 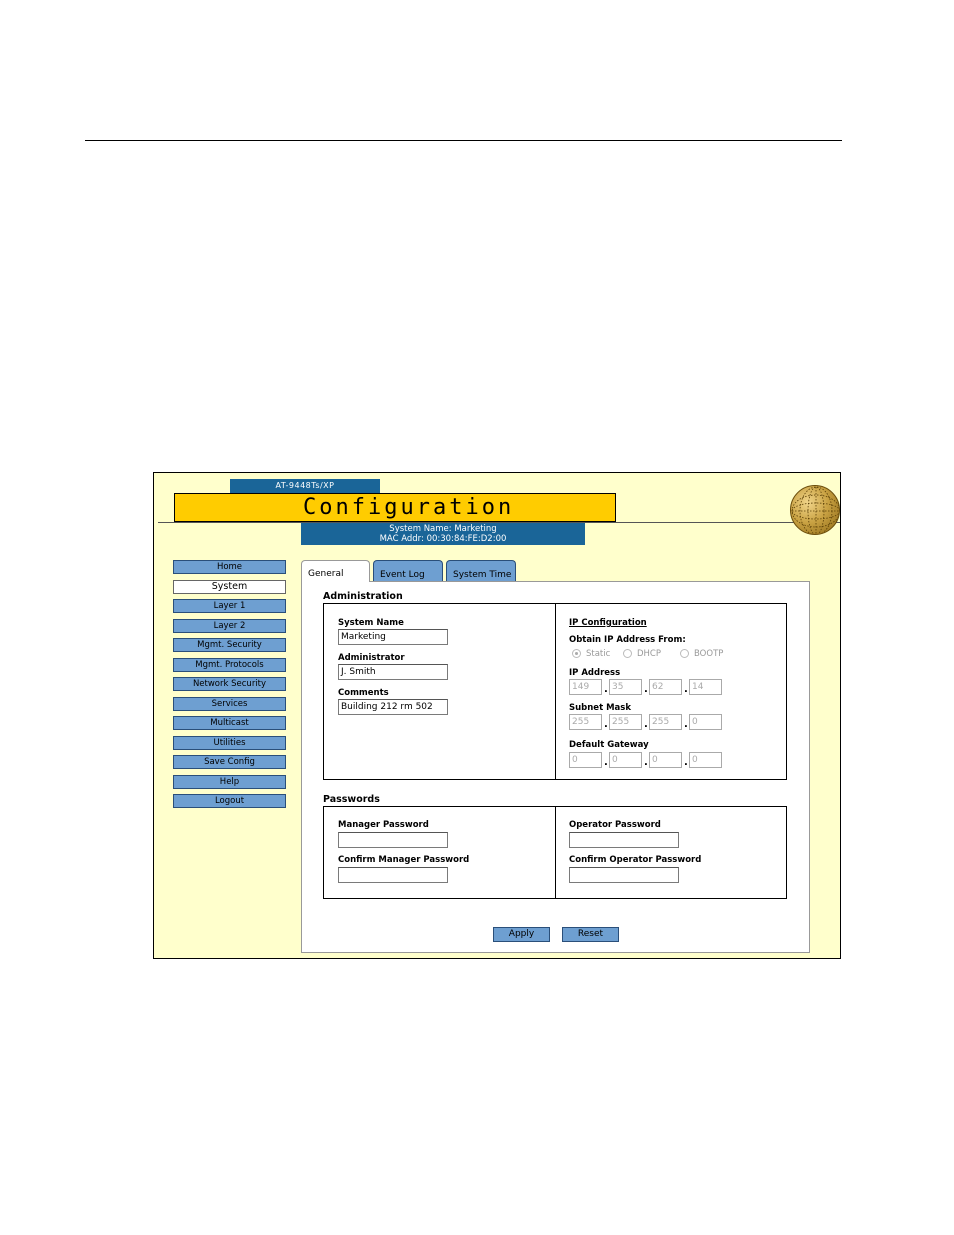 I want to click on nav-layer-1: Layer 1, so click(x=229, y=606).